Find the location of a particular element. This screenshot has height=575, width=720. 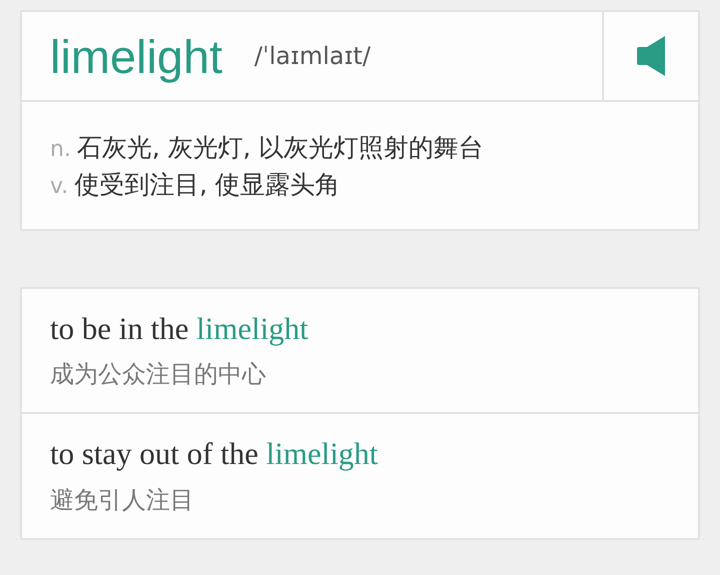

part-of-speech: v. is located at coordinates (59, 186).